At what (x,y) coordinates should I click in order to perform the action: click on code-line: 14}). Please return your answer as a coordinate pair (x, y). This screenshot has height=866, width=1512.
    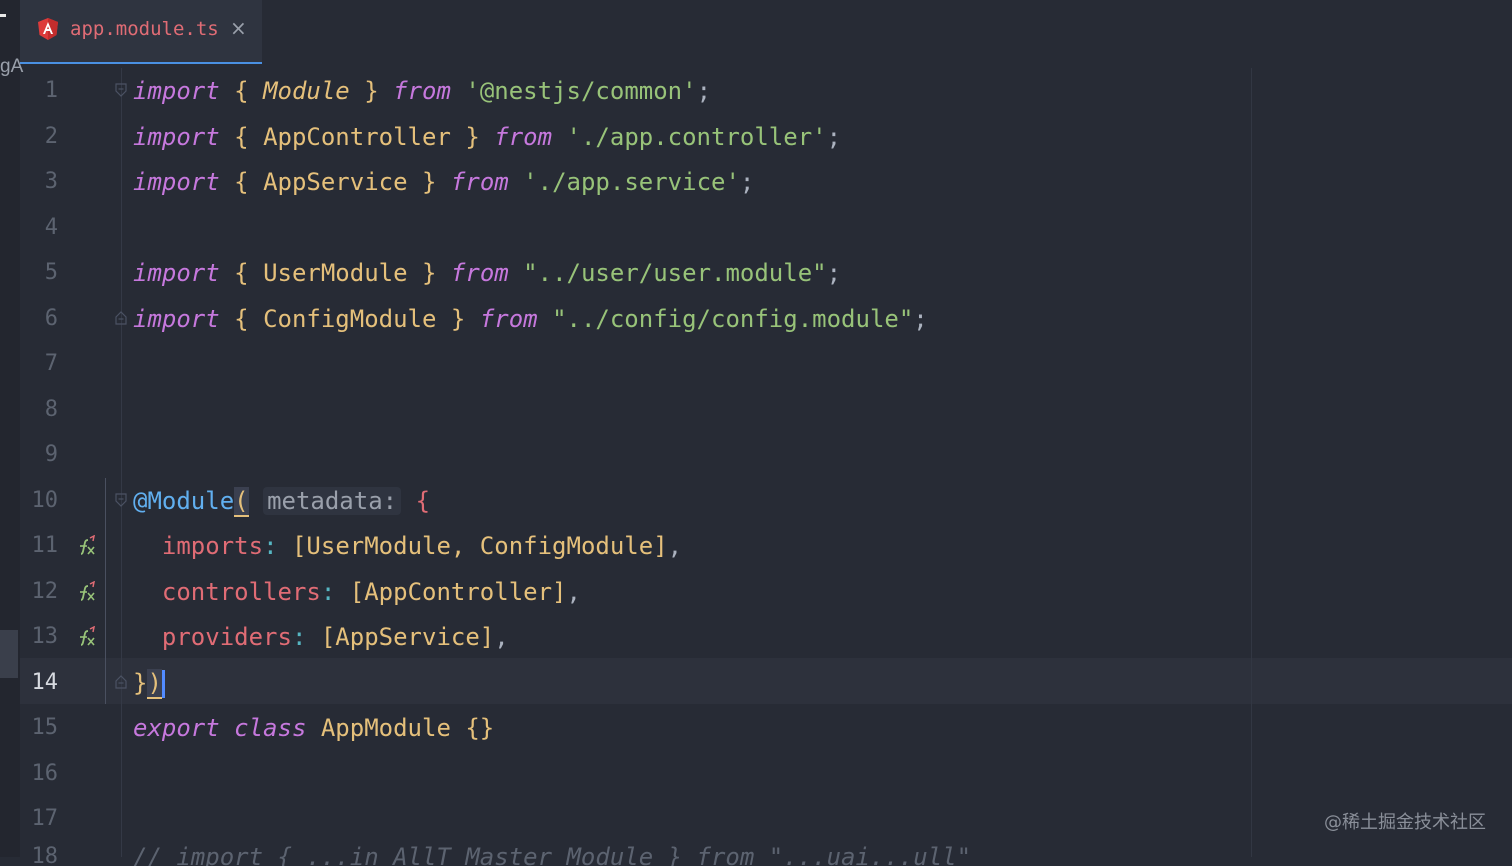
    Looking at the image, I should click on (756, 683).